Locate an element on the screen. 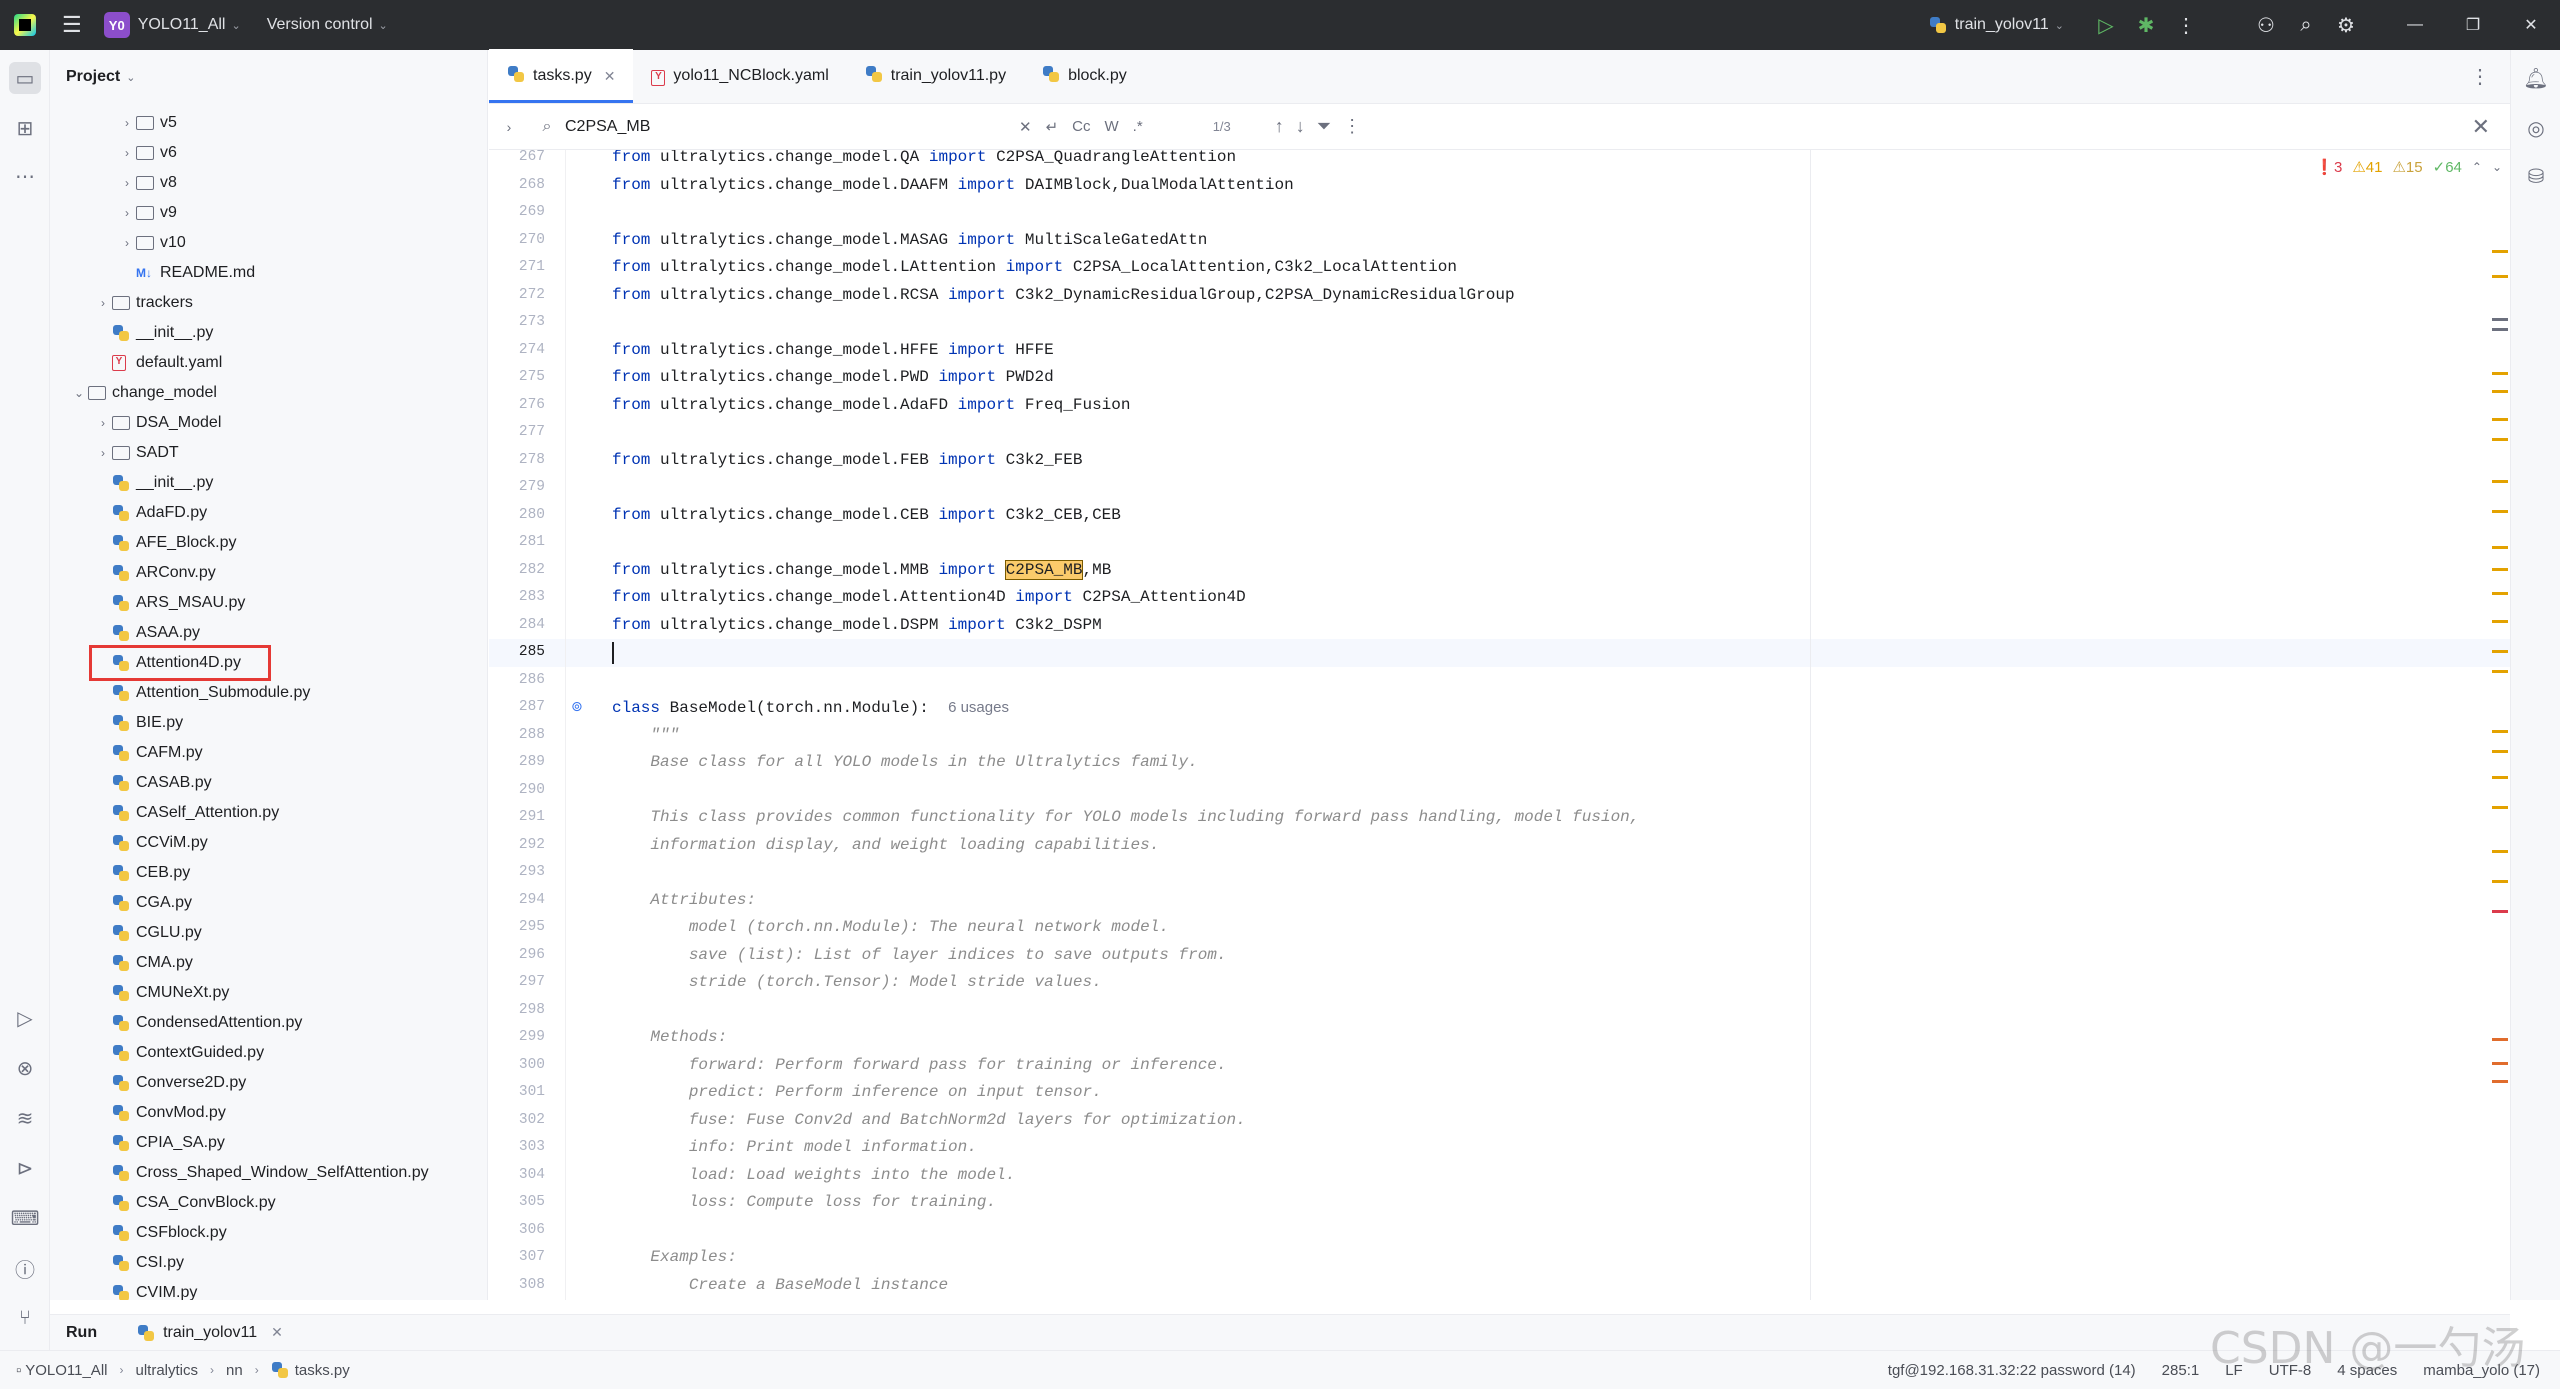 This screenshot has width=2560, height=1389. tree-item: CSI.py is located at coordinates (268, 1263).